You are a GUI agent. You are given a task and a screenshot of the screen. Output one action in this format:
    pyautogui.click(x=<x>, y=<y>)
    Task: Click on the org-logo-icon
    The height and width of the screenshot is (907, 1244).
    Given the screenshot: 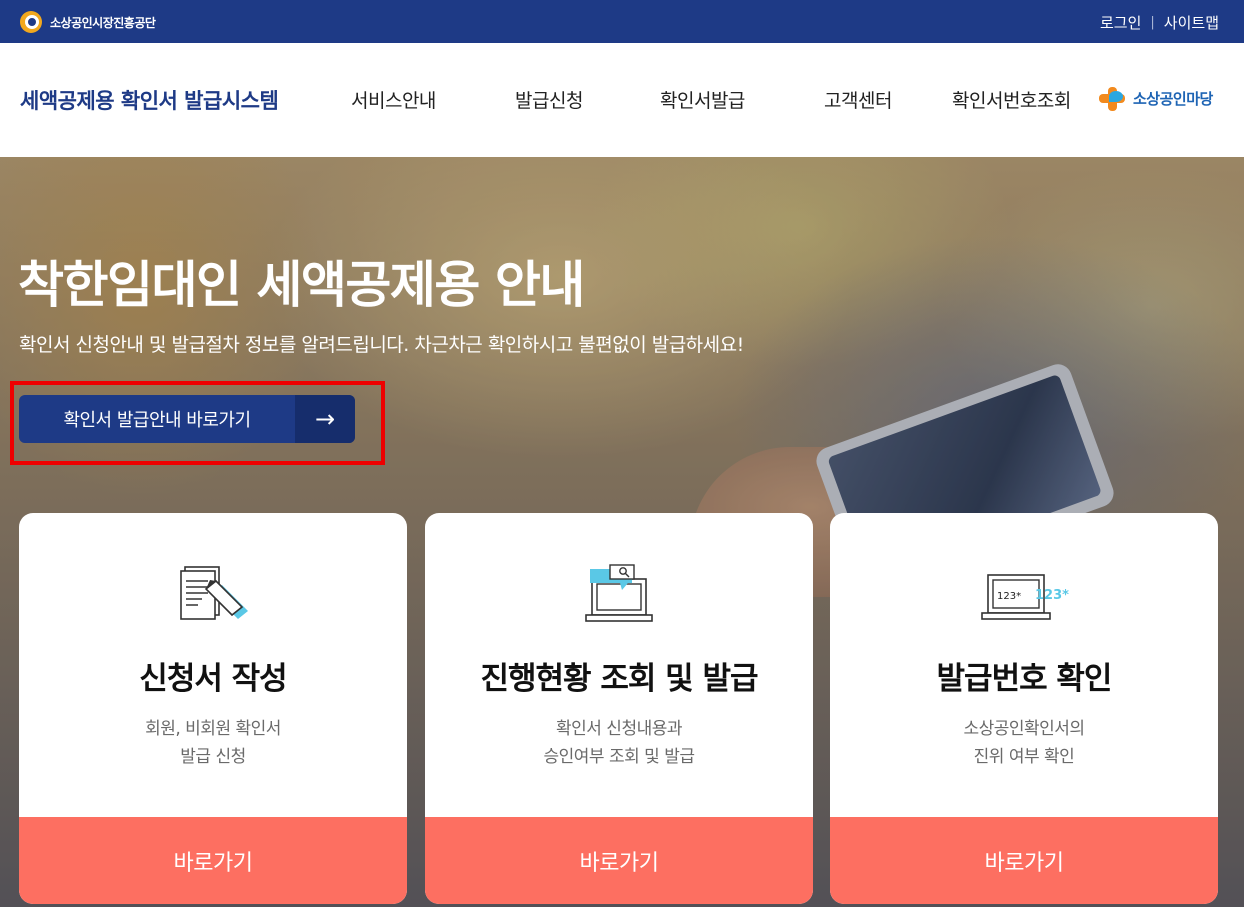 What is the action you would take?
    pyautogui.click(x=32, y=22)
    